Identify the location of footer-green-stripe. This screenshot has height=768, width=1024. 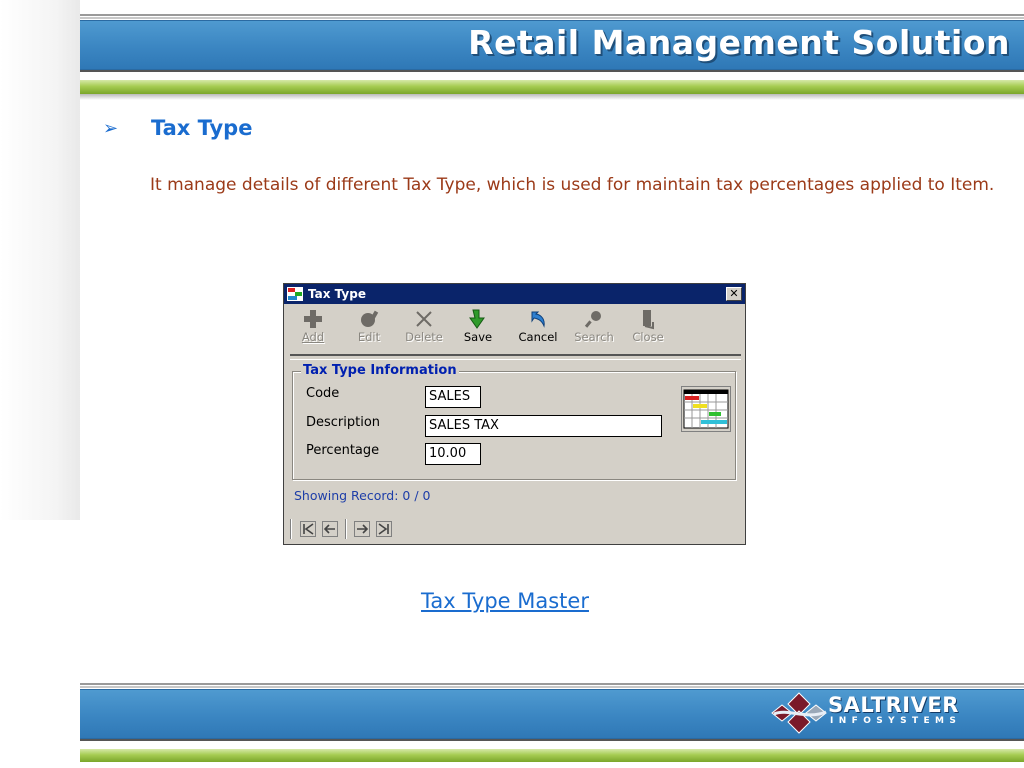
(552, 755).